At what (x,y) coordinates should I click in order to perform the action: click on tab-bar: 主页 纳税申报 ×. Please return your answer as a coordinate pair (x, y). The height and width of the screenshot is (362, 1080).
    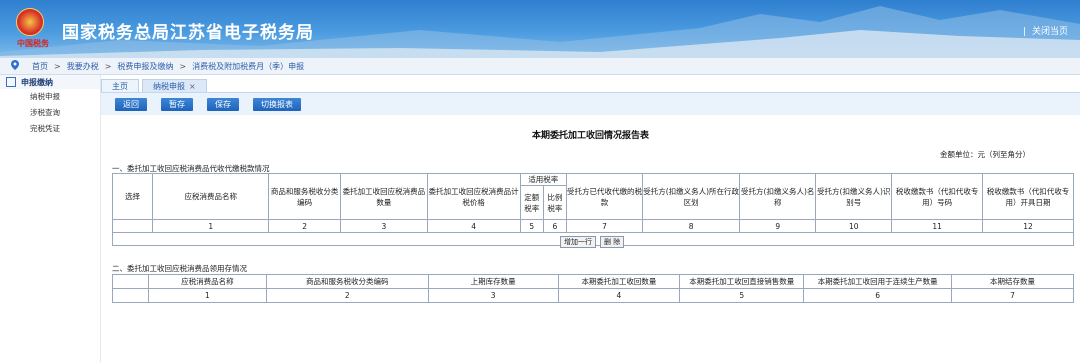
    Looking at the image, I should click on (155, 86).